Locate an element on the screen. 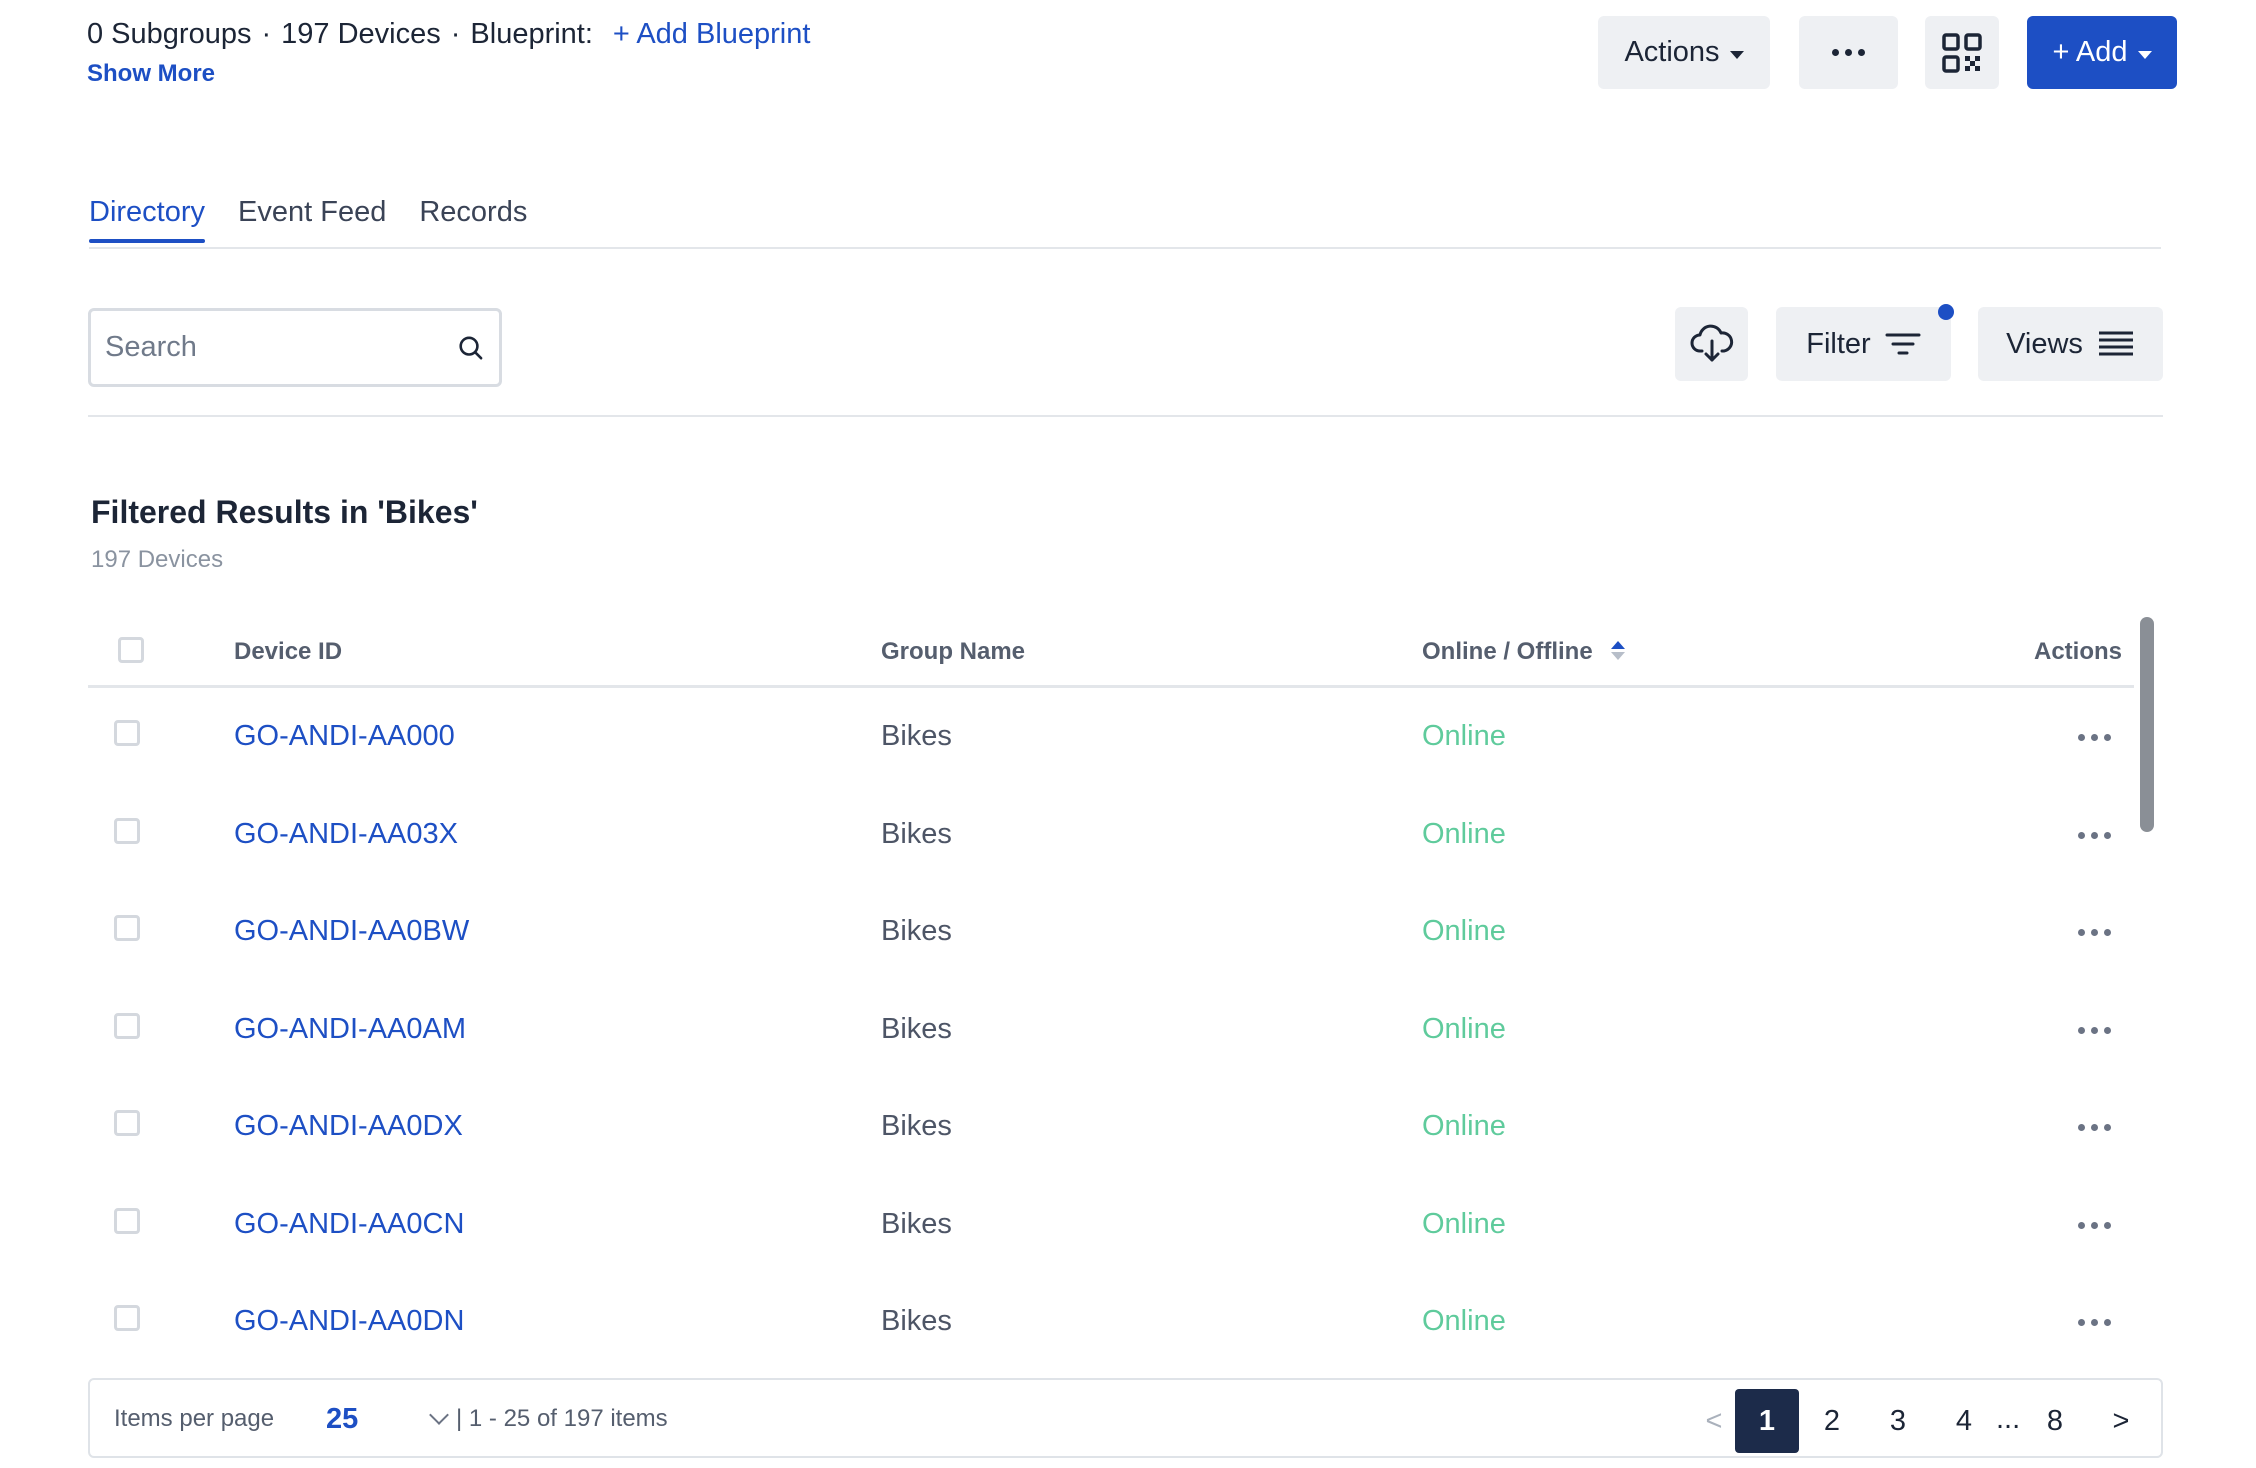  actions-label: Actions is located at coordinates (1672, 52).